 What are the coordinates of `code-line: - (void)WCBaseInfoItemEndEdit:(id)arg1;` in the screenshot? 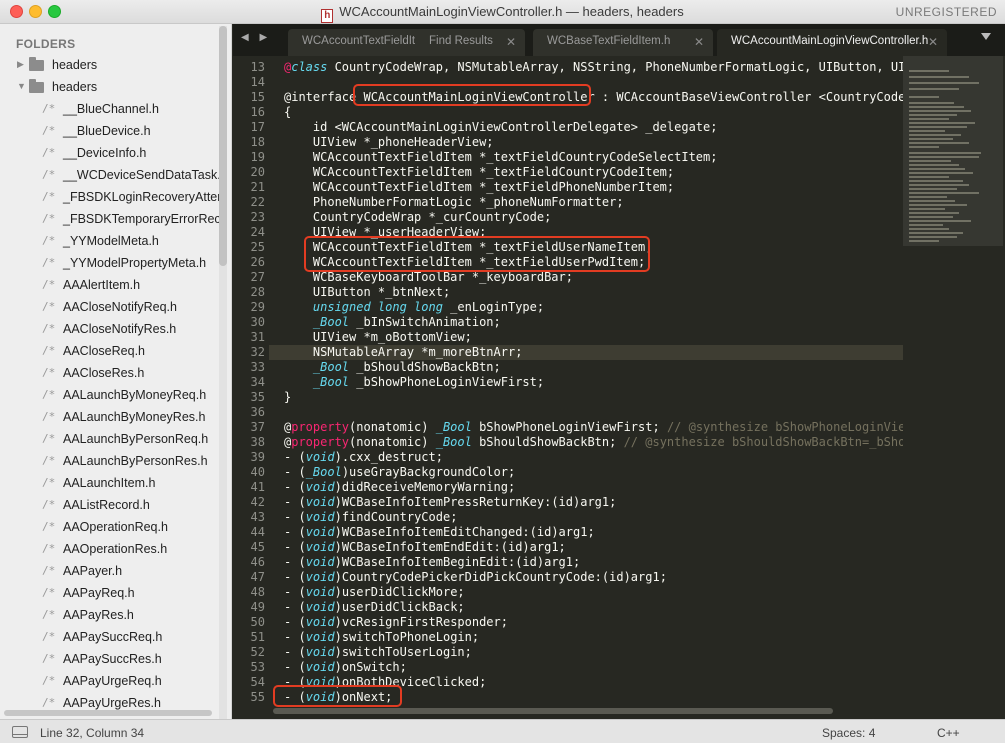 It's located at (425, 547).